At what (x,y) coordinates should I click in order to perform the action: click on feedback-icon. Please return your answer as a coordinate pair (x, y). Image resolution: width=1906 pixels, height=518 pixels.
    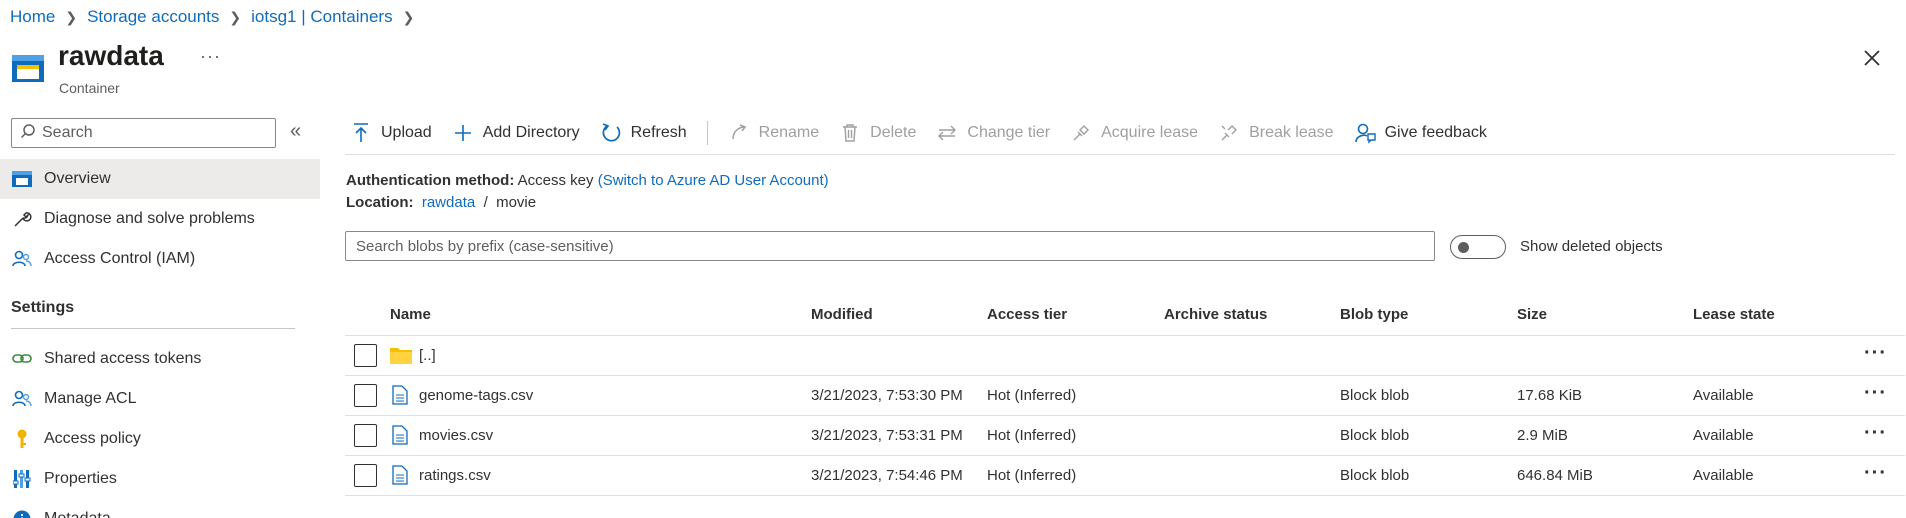
    Looking at the image, I should click on (1365, 133).